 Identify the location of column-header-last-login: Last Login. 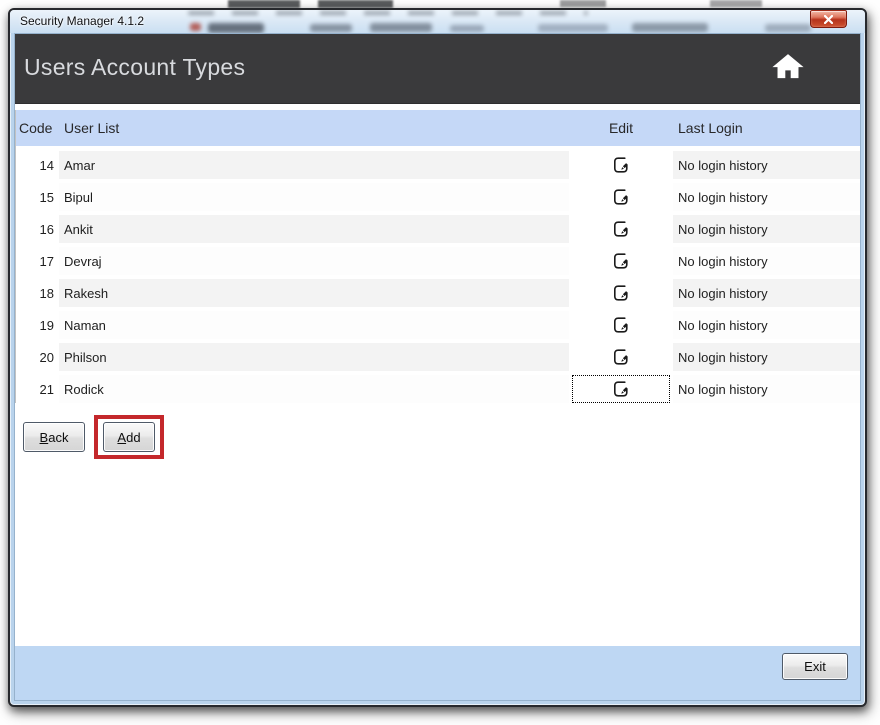
(710, 128).